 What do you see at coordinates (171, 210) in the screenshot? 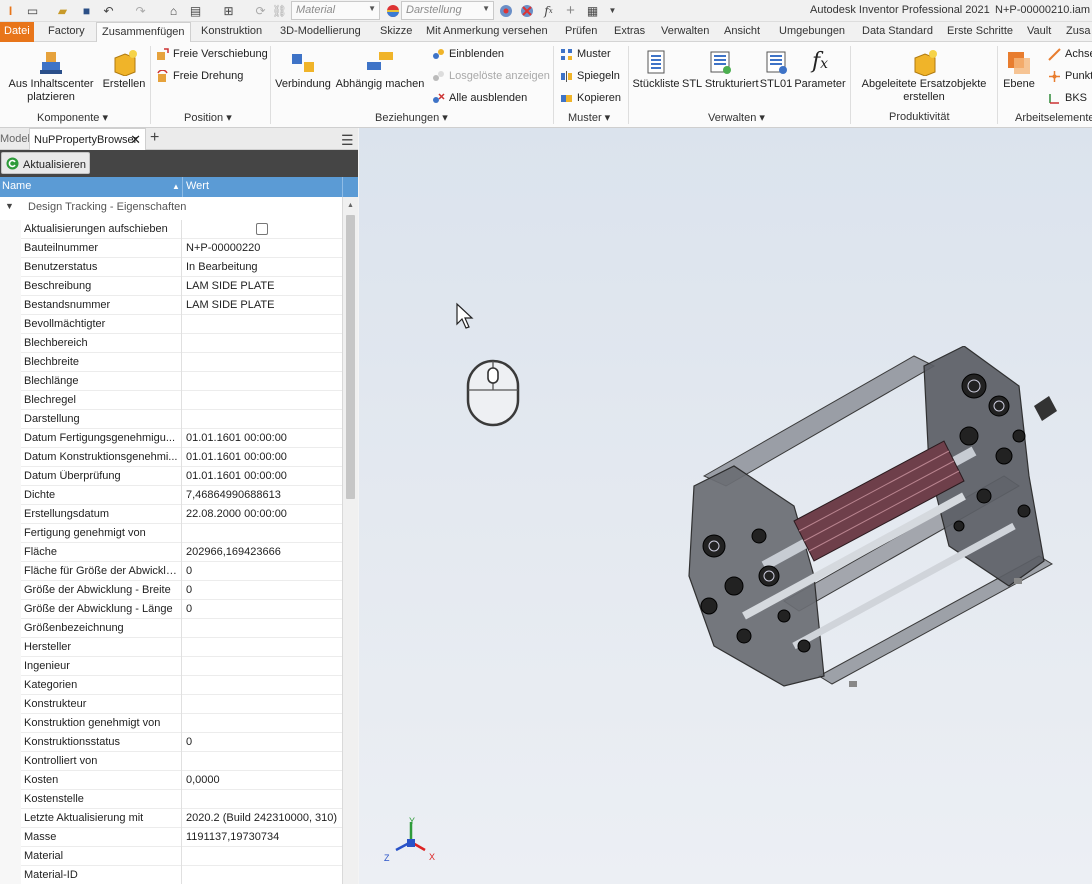
I see `group-row-design-tracking: ▼ Design Tracking - Eigenschaften` at bounding box center [171, 210].